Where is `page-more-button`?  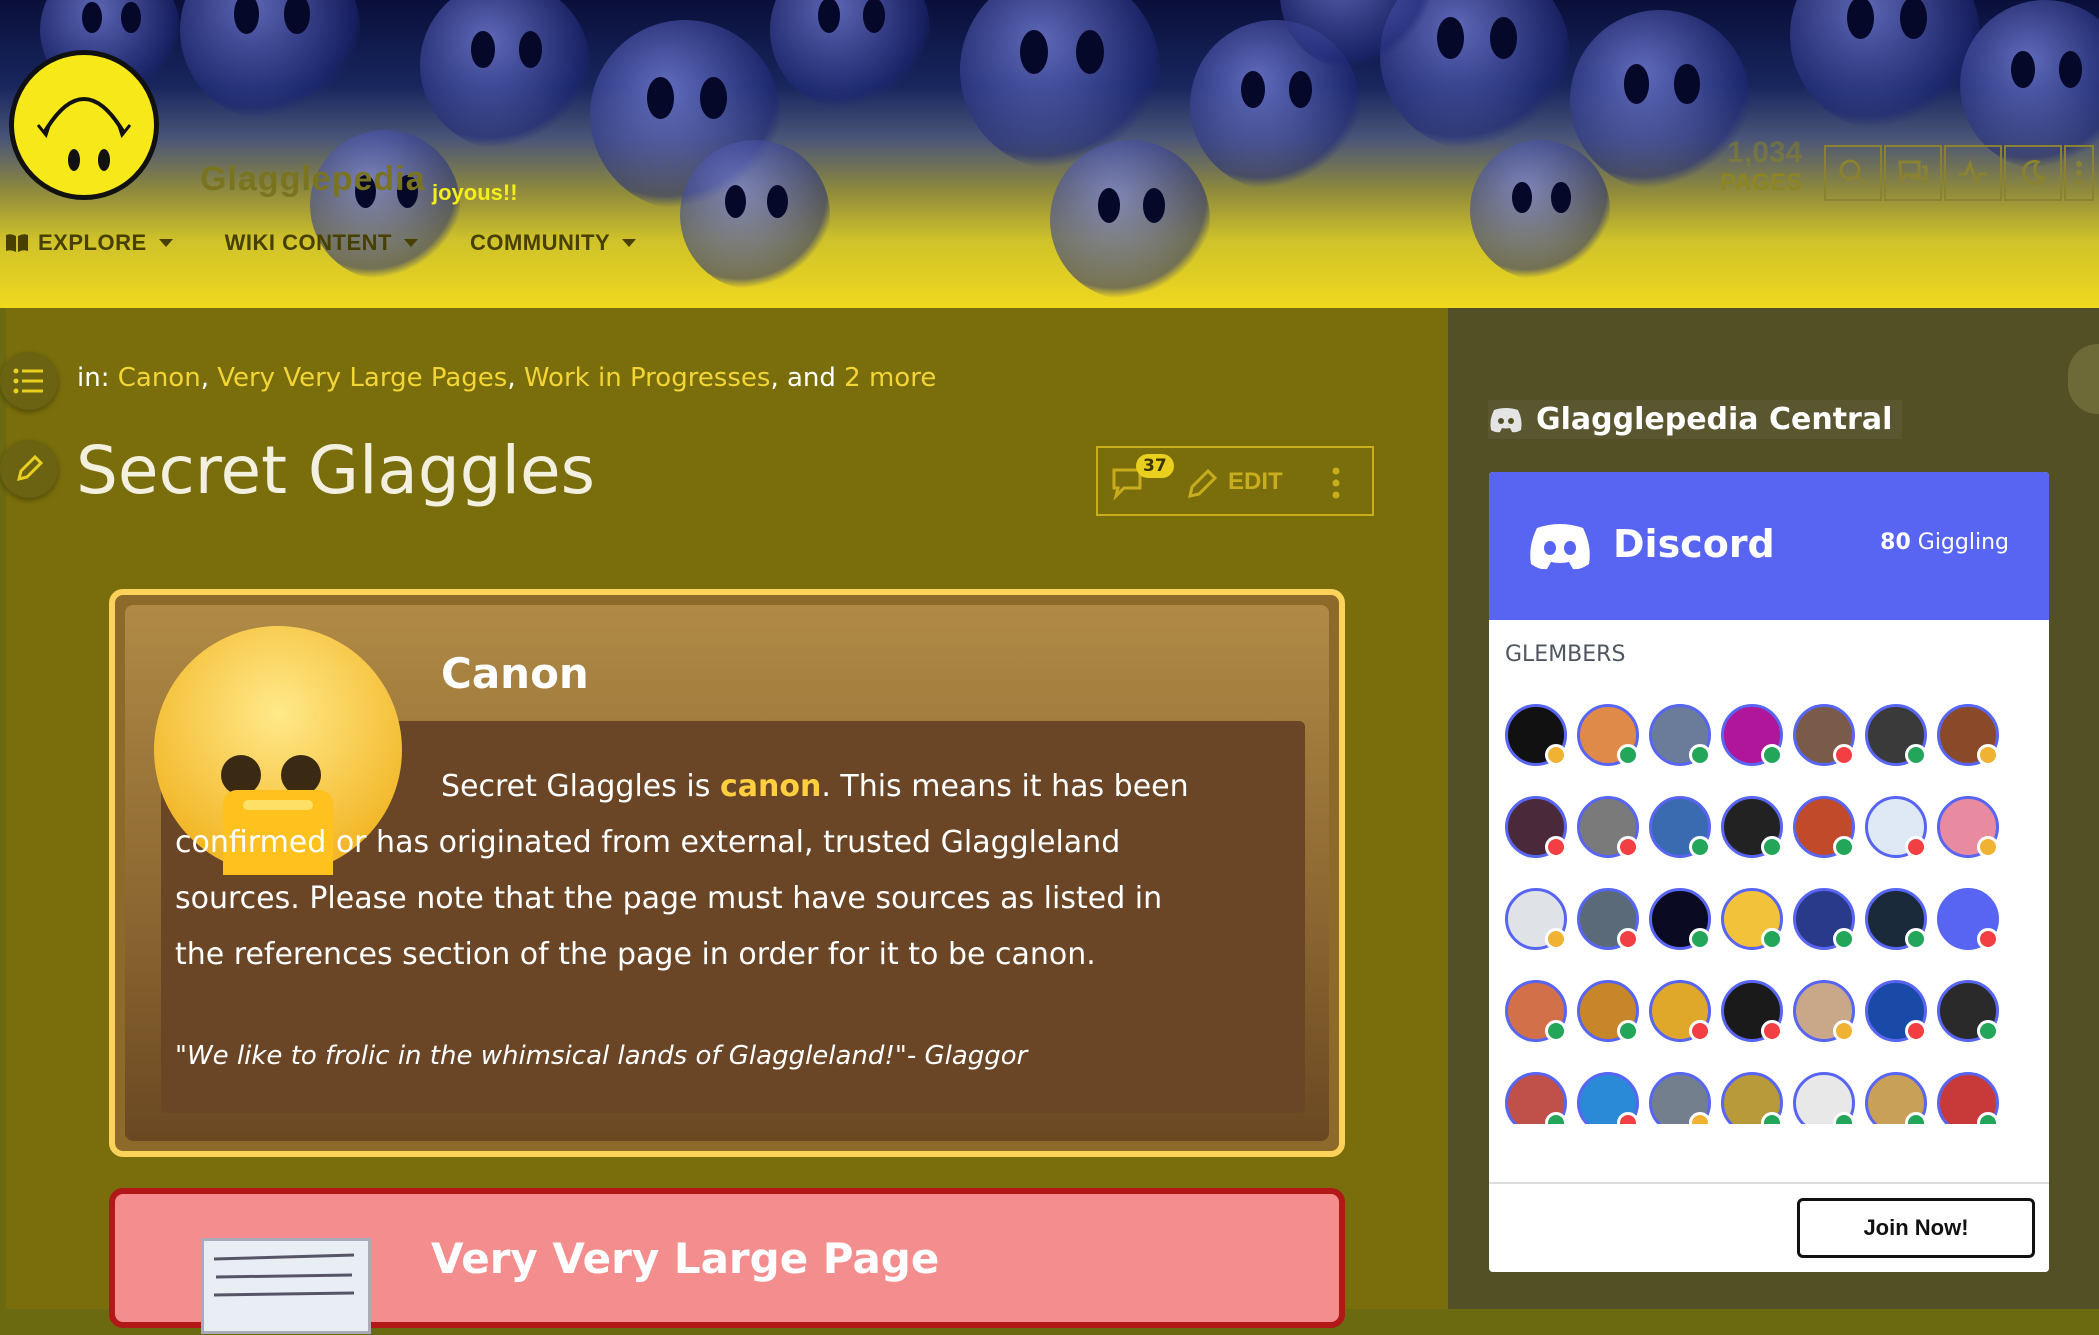
page-more-button is located at coordinates (1336, 485).